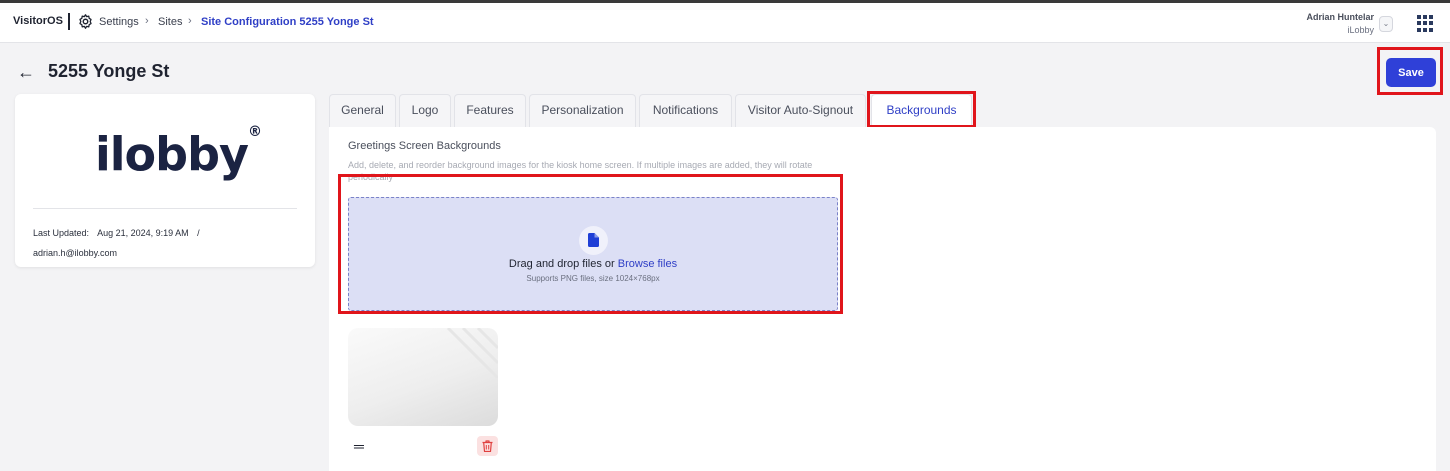  Describe the element at coordinates (172, 154) in the screenshot. I see `logo-text: ilobby` at that location.